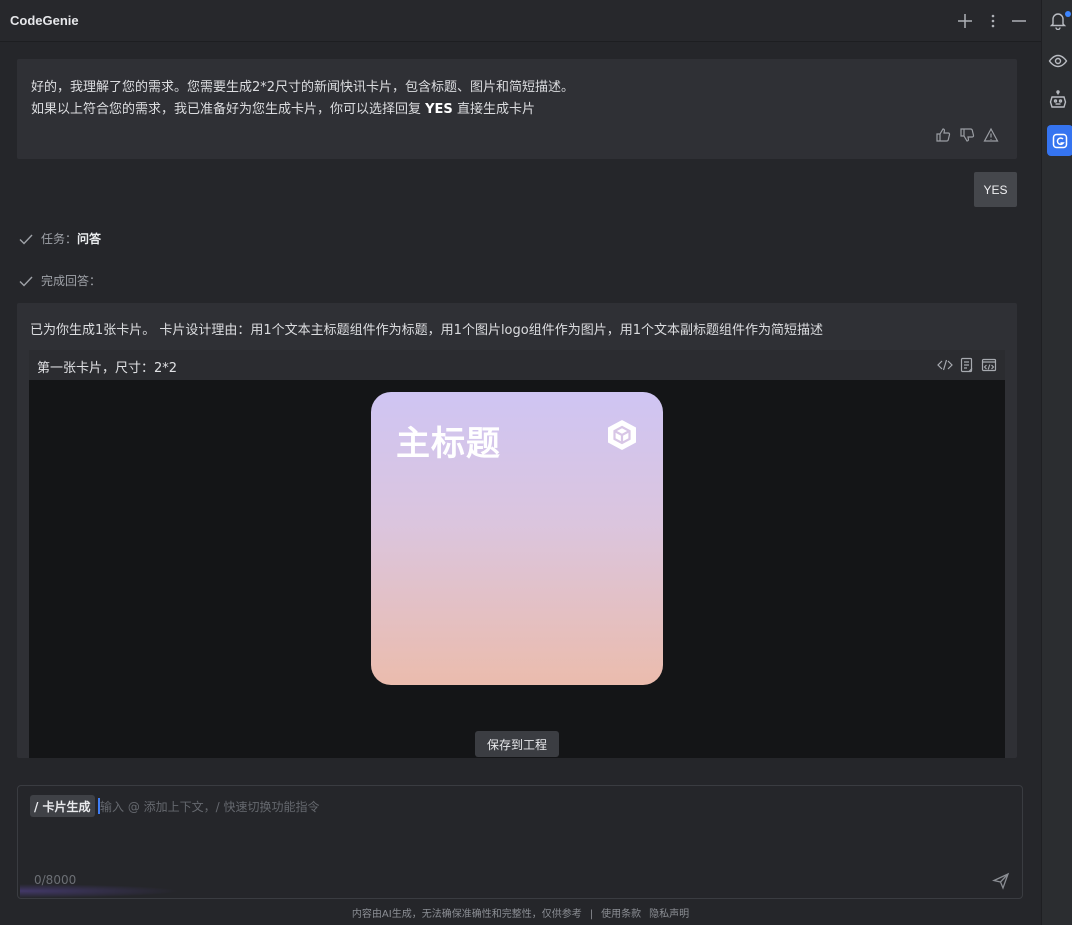 This screenshot has width=1072, height=925. What do you see at coordinates (1056, 462) in the screenshot?
I see `right-tool-rail` at bounding box center [1056, 462].